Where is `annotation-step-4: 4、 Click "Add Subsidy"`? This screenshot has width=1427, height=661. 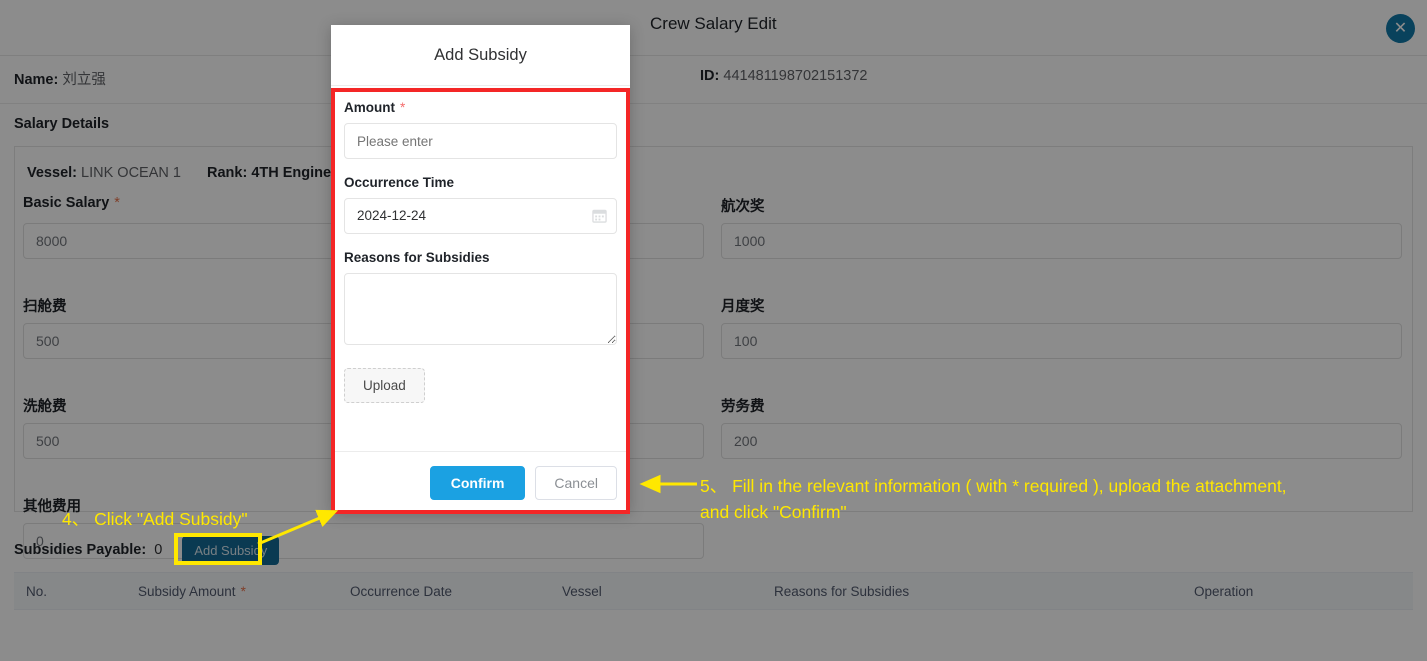 annotation-step-4: 4、 Click "Add Subsidy" is located at coordinates (155, 519).